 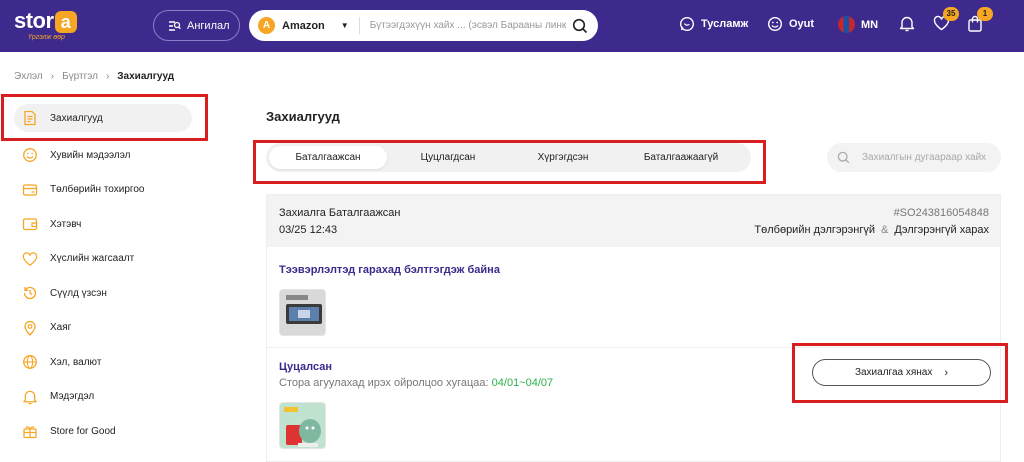 What do you see at coordinates (885, 230) in the screenshot?
I see `ampersand: &` at bounding box center [885, 230].